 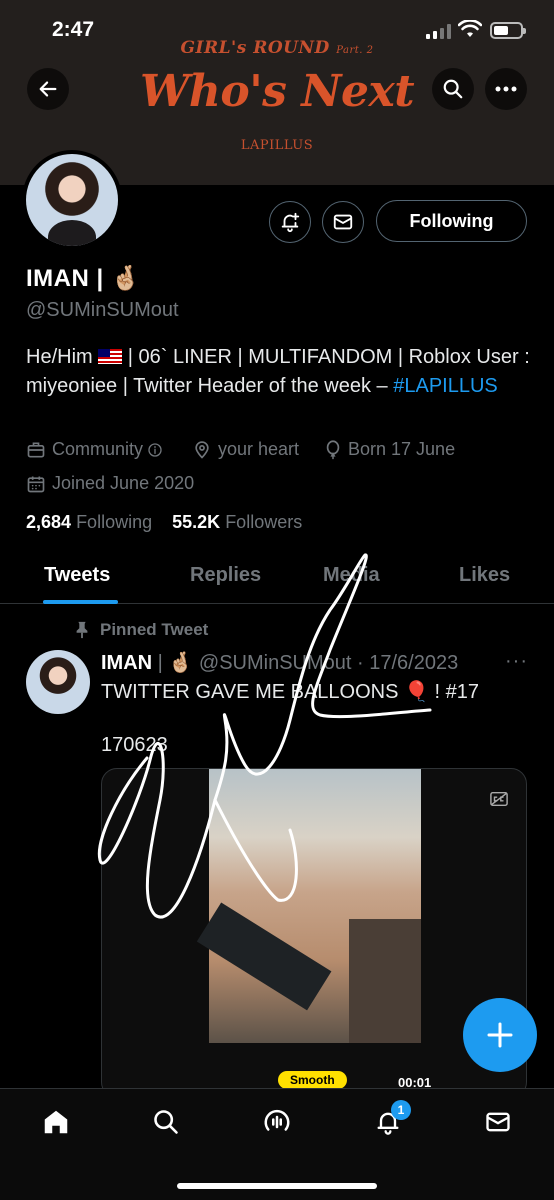 I want to click on tab-media: Media, so click(x=351, y=575).